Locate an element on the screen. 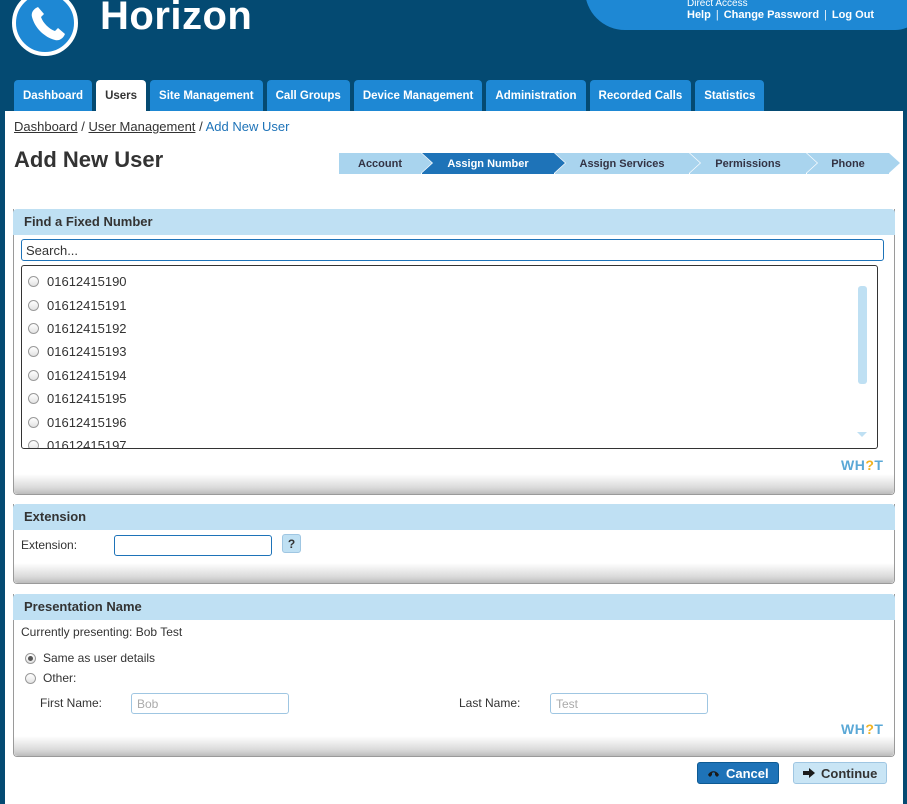 The image size is (907, 804). phone-icon is located at coordinates (48, 24).